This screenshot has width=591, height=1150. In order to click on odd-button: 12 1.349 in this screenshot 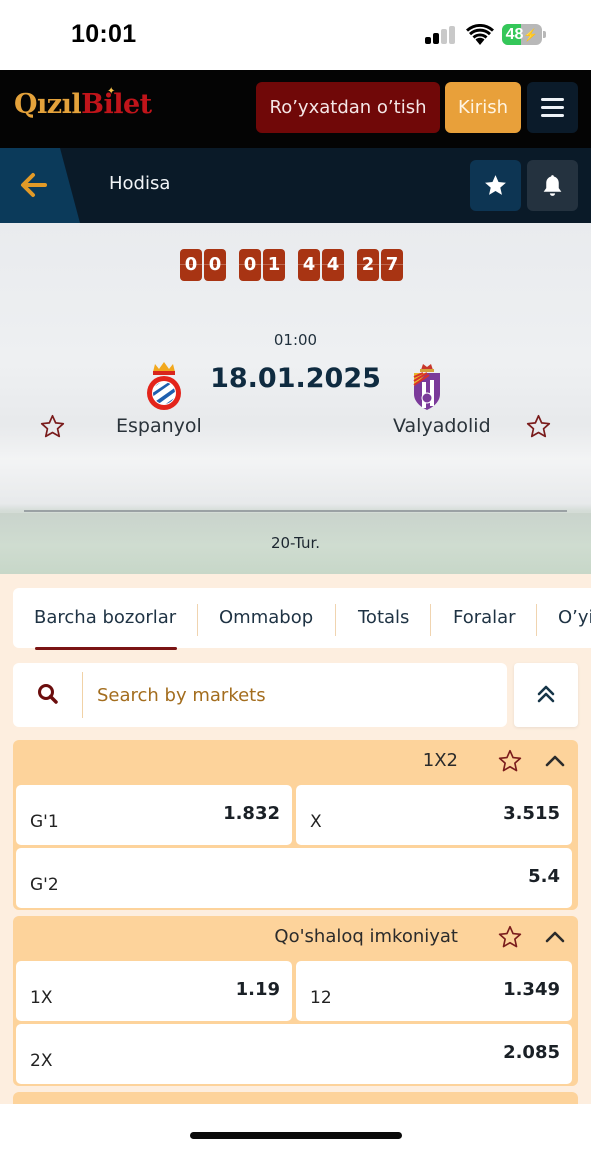, I will do `click(434, 991)`.